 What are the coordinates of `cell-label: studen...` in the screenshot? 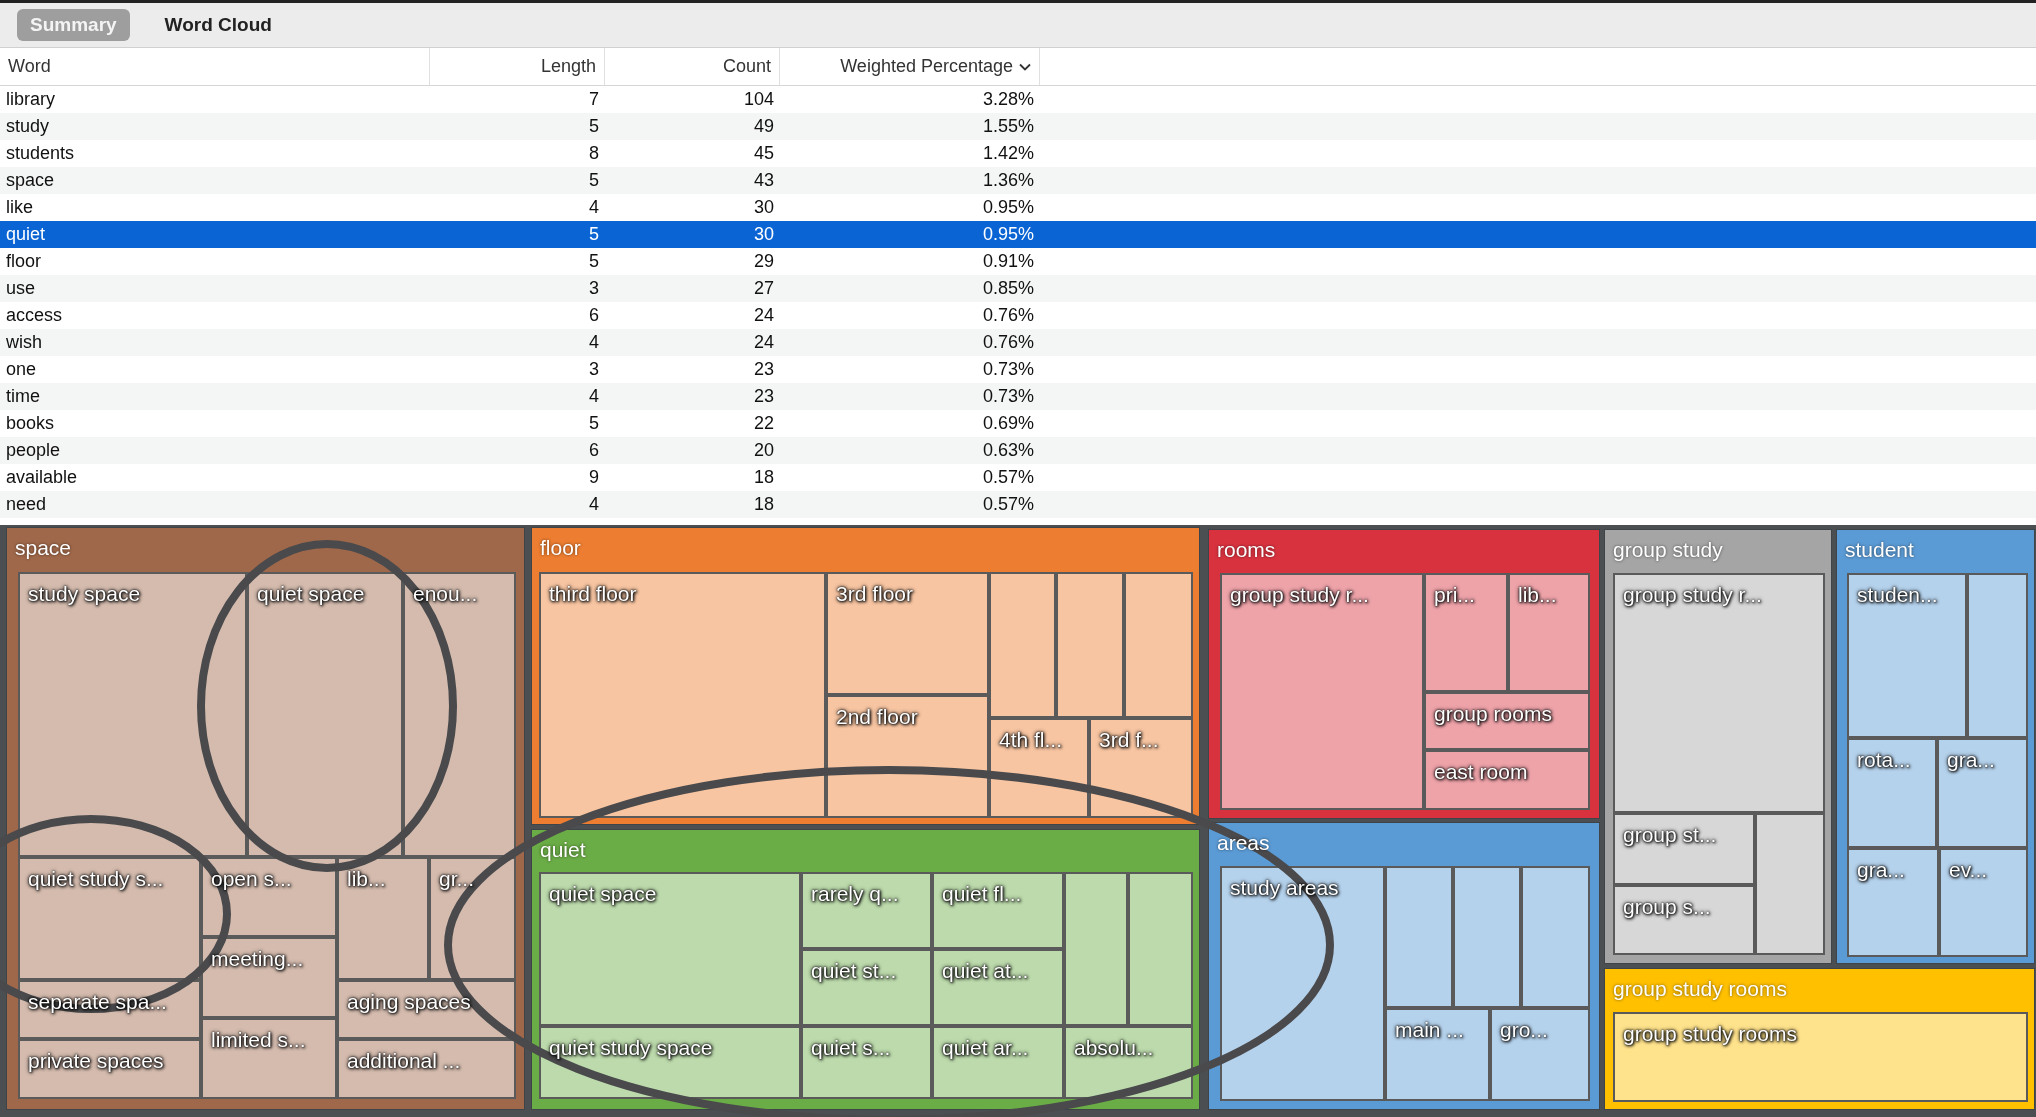 It's located at (1897, 594).